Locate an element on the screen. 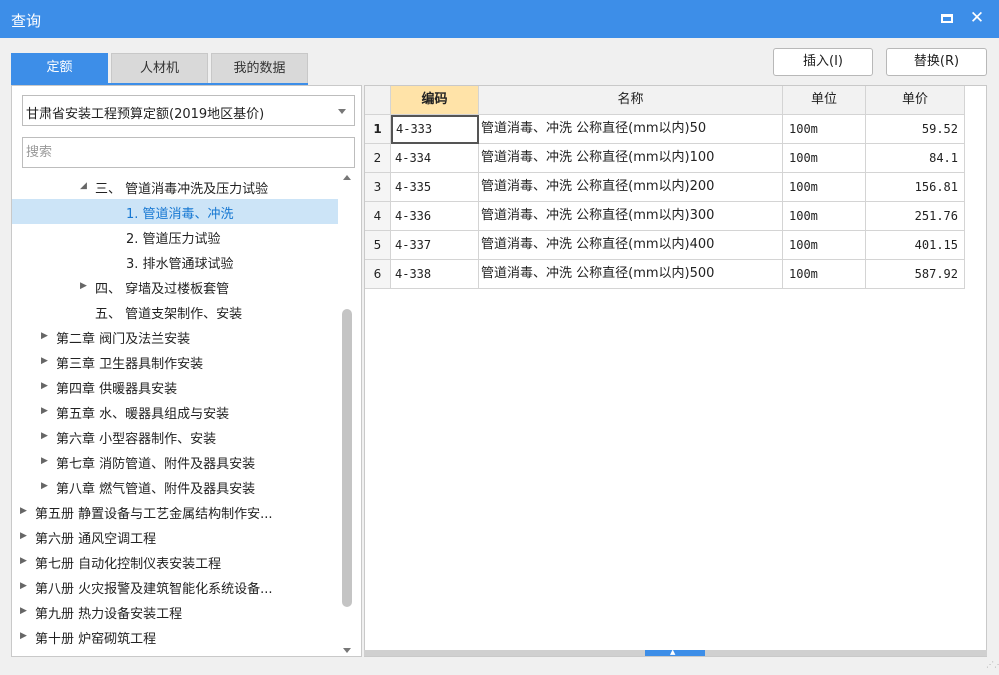 Image resolution: width=999 pixels, height=675 pixels. tree-item: 1. 管道消毒、冲洗 is located at coordinates (175, 211).